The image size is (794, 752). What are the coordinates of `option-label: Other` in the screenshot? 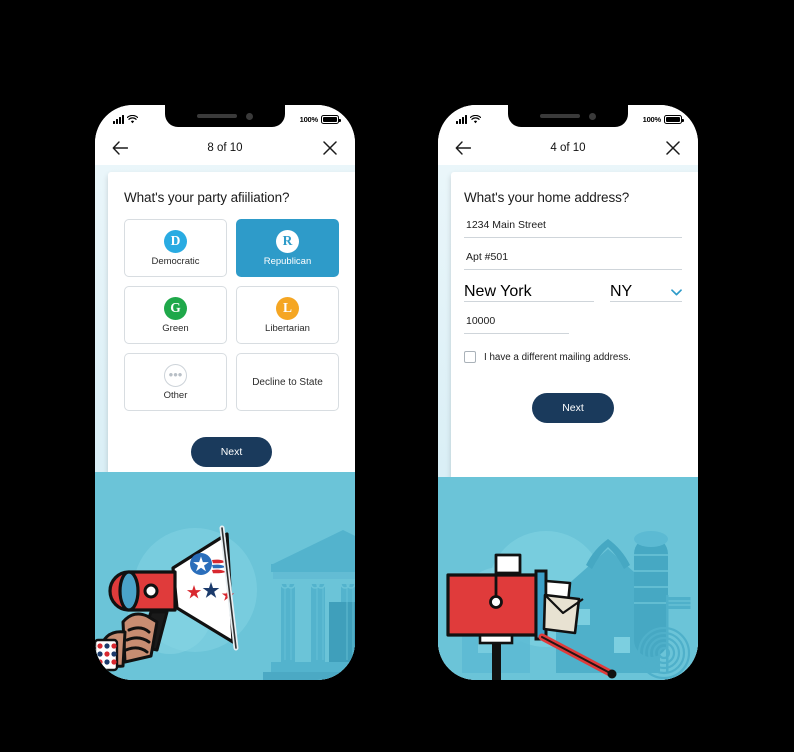 It's located at (175, 395).